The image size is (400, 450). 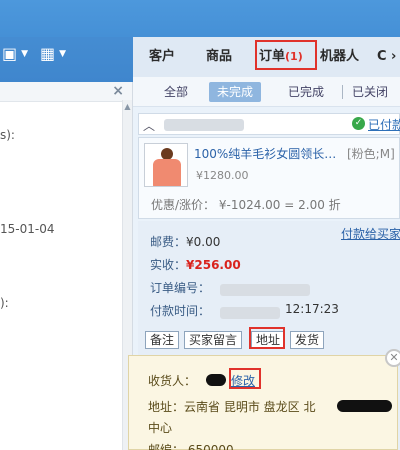 What do you see at coordinates (384, 125) in the screenshot?
I see `order-status: 已付款` at bounding box center [384, 125].